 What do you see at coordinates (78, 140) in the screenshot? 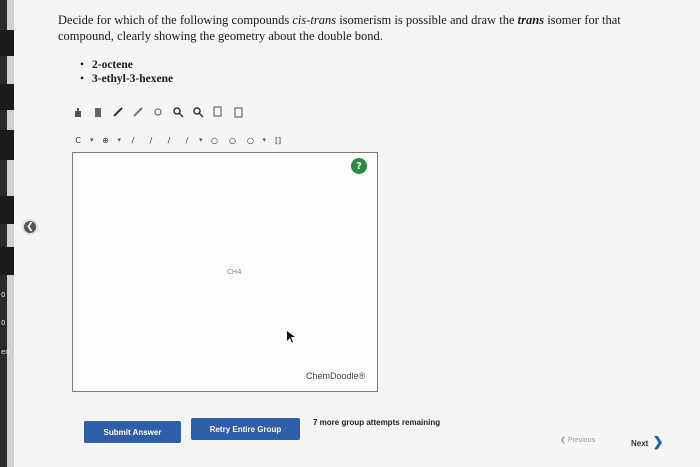
I see `carbon-atom-button: C` at bounding box center [78, 140].